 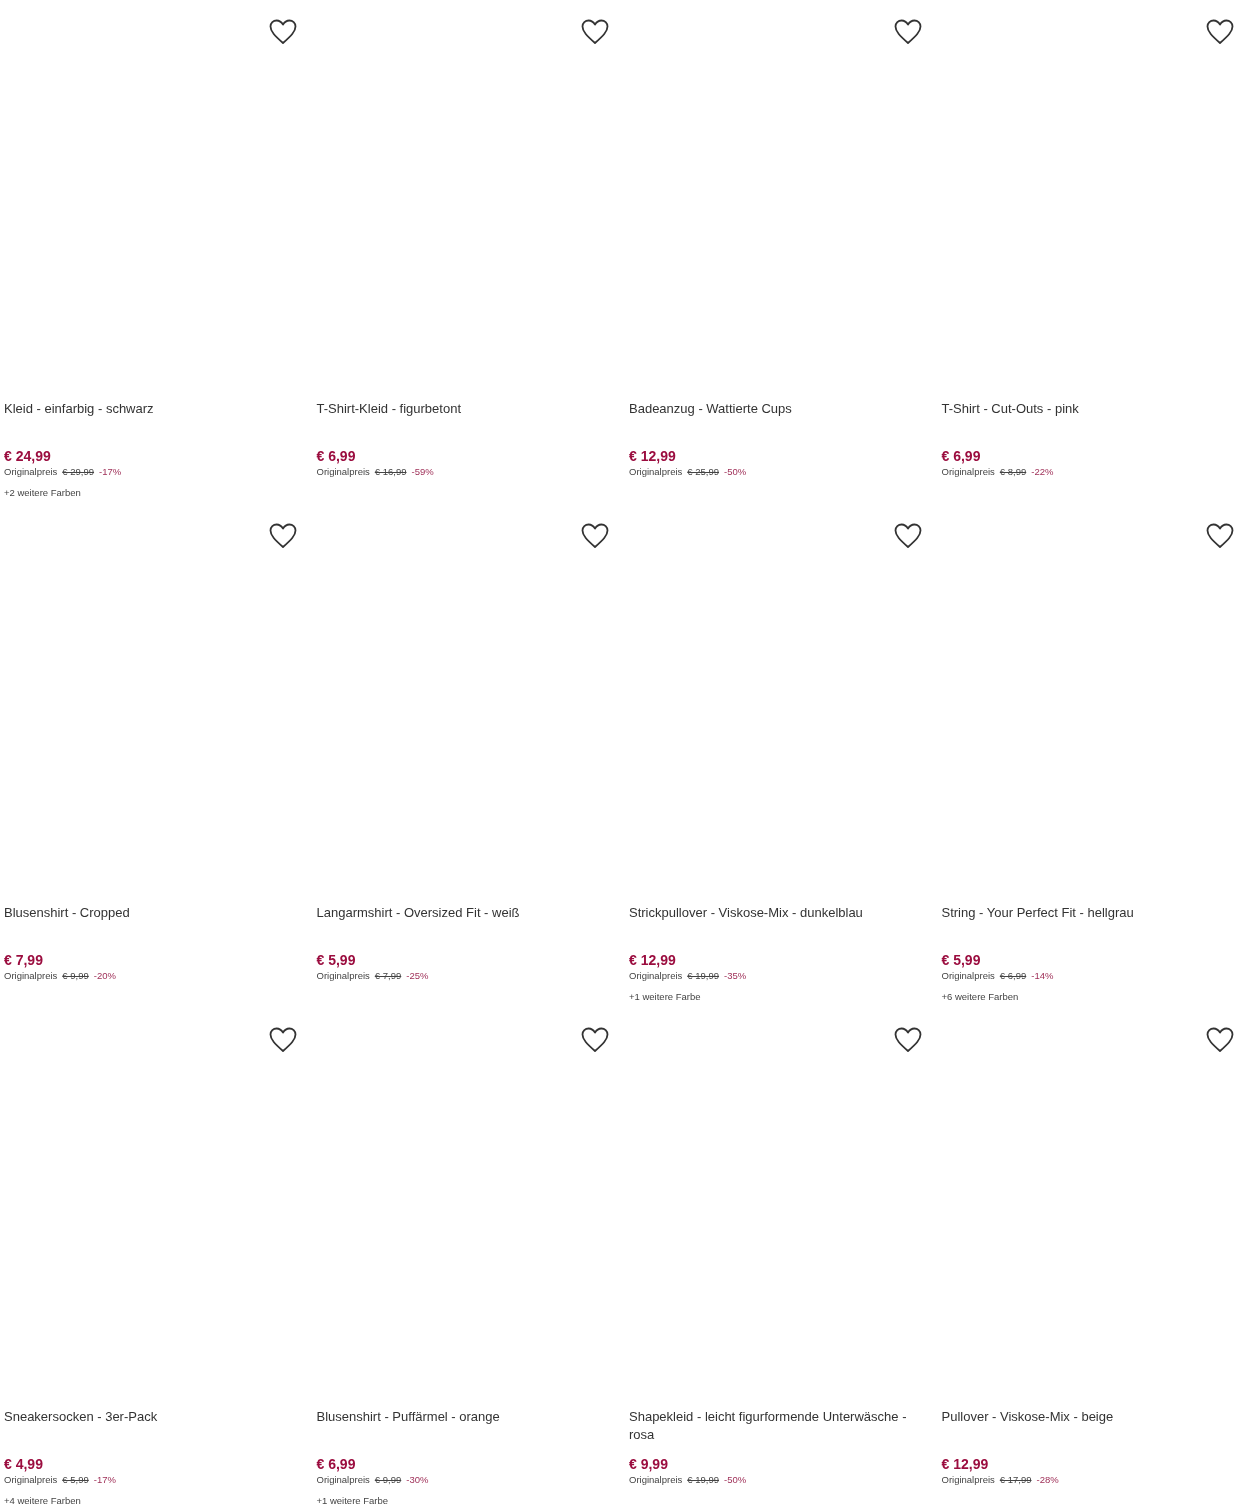 I want to click on discount-label: -20%, so click(x=104, y=976).